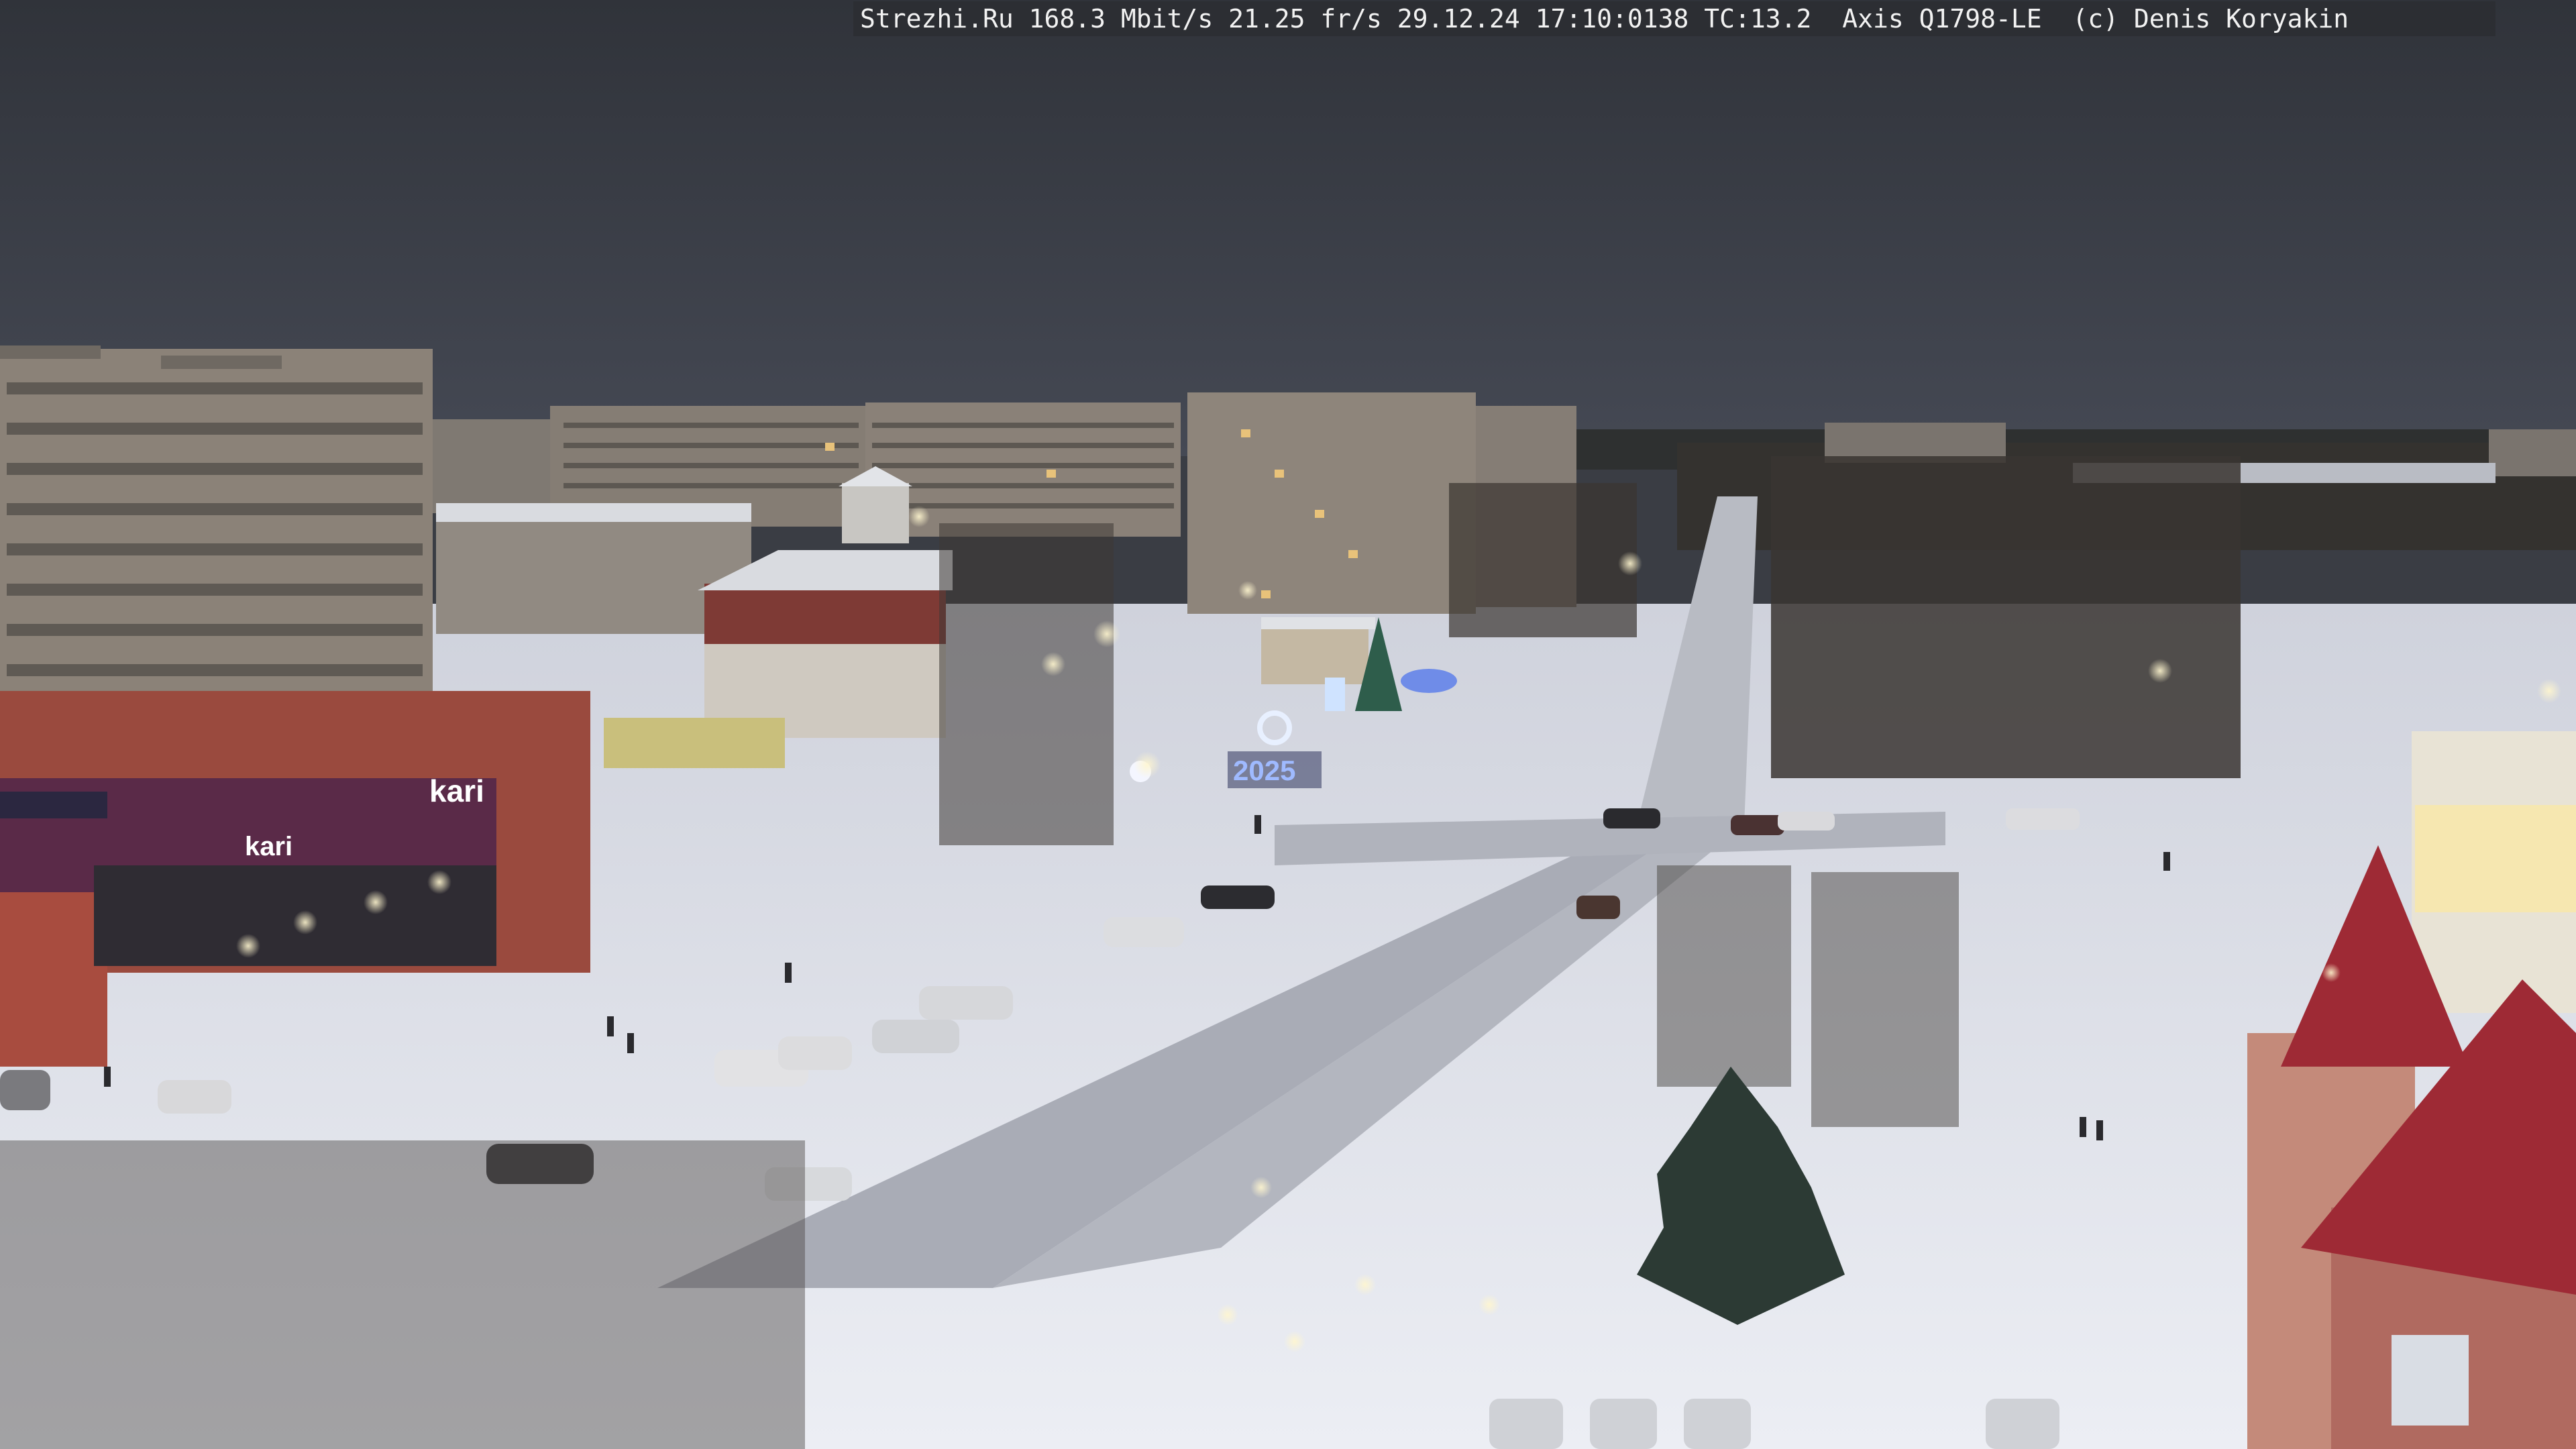 This screenshot has height=1449, width=2576. I want to click on kari-awning-sign: kari, so click(268, 846).